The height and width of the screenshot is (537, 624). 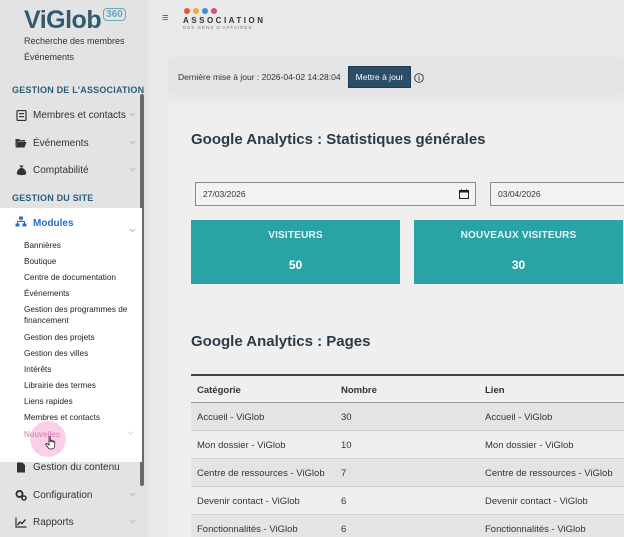 I want to click on hand-cursor-icon, so click(x=51, y=445).